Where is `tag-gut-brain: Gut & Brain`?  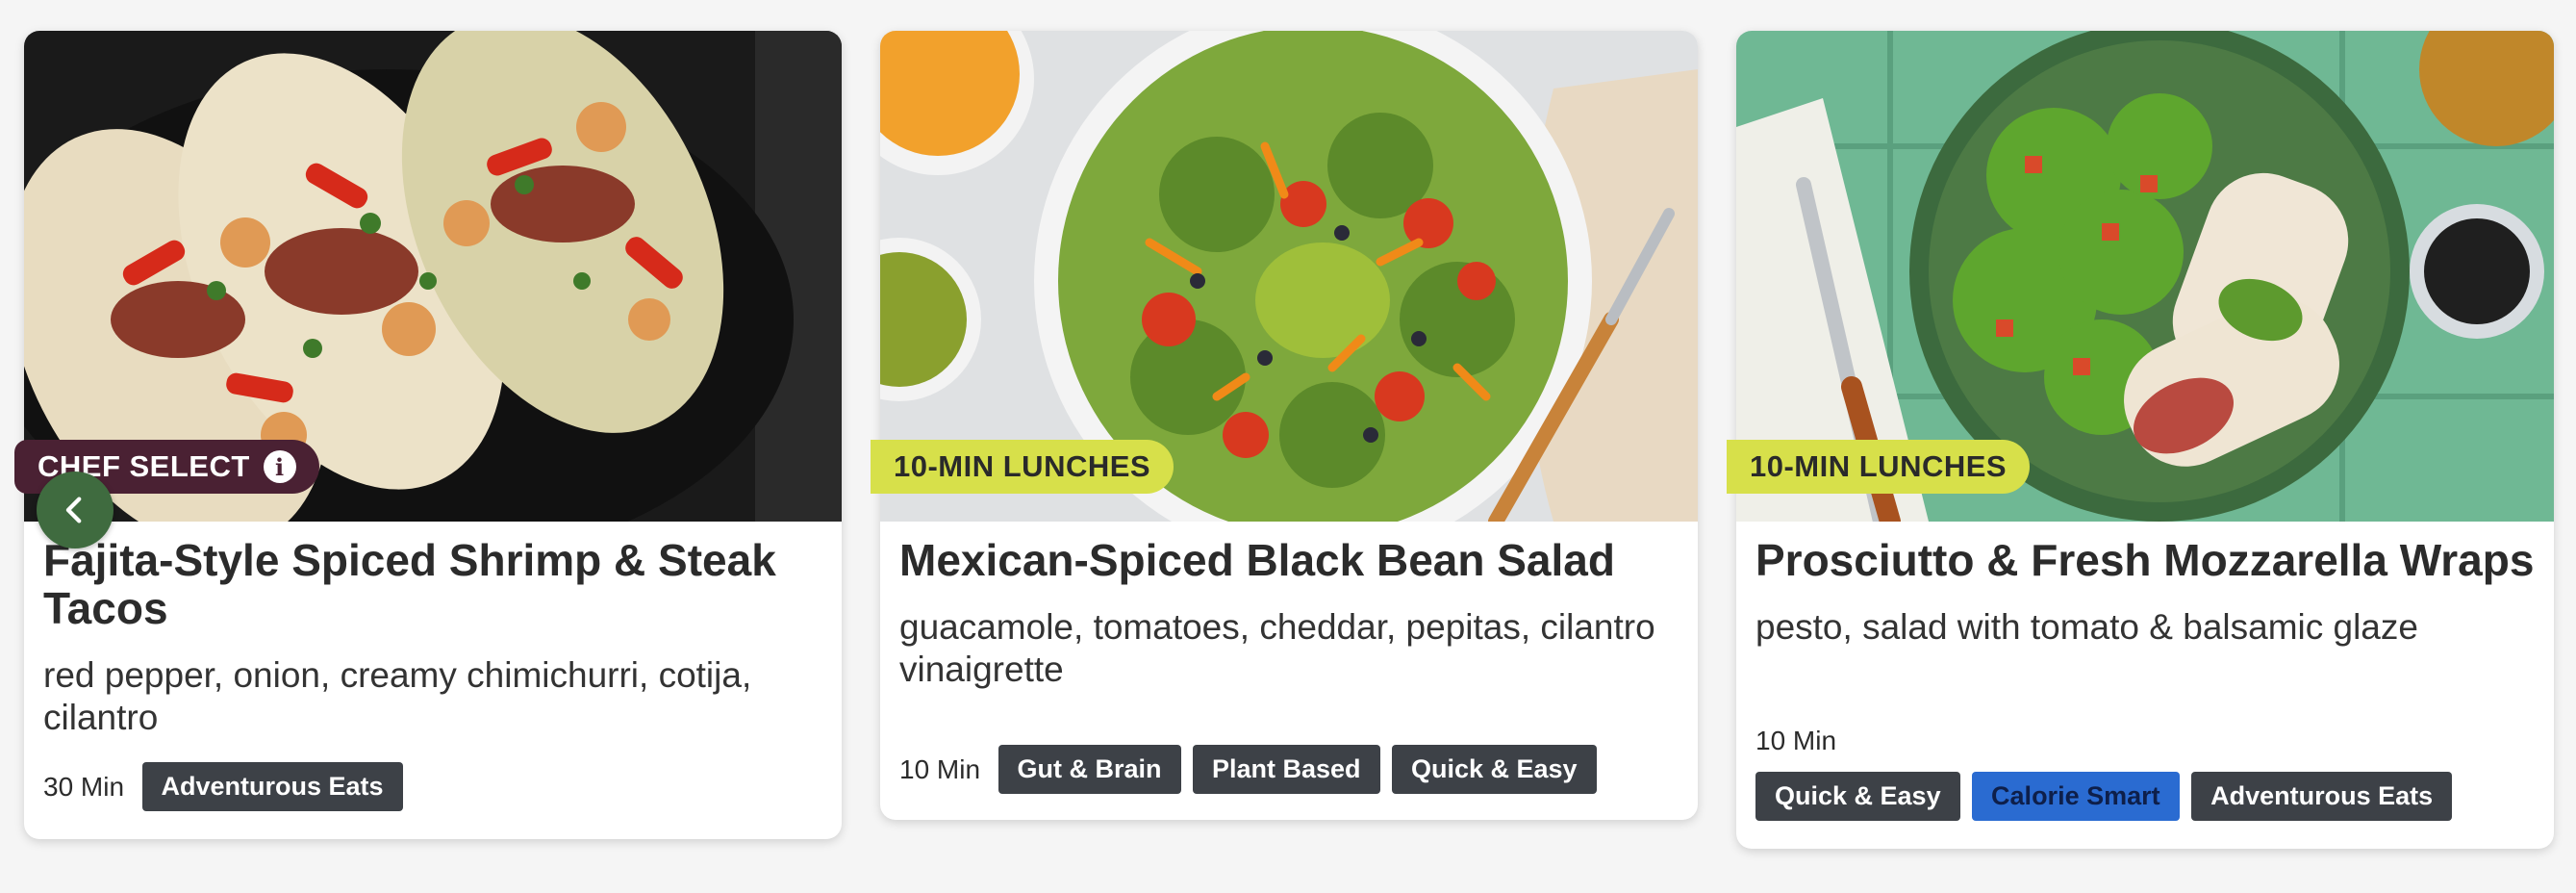 tag-gut-brain: Gut & Brain is located at coordinates (1089, 769).